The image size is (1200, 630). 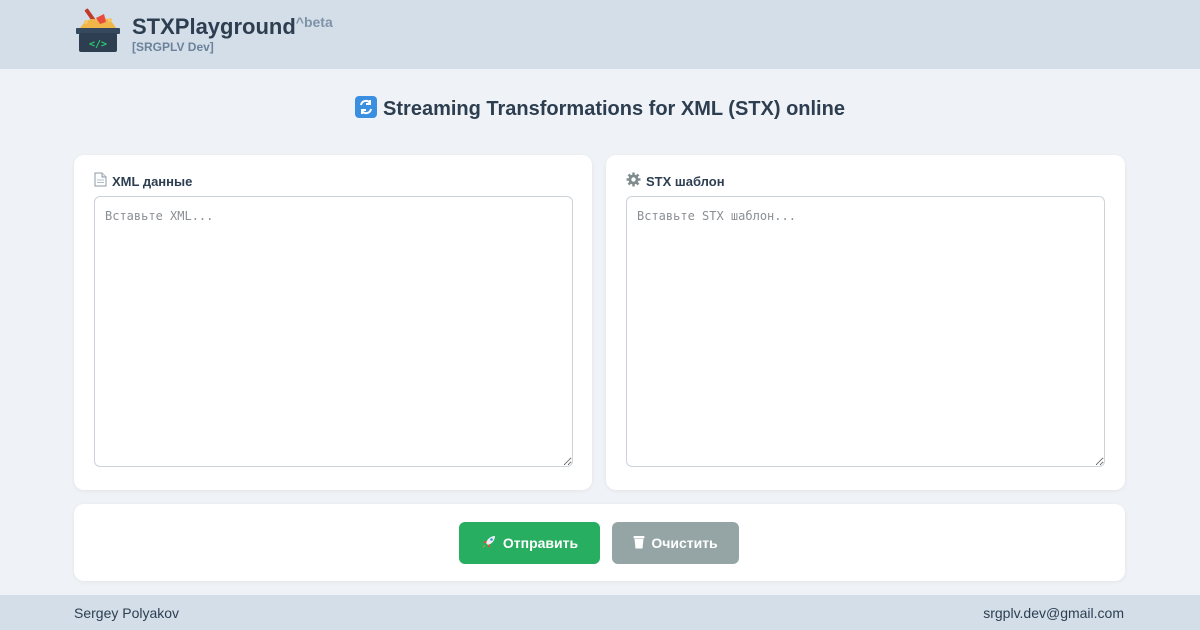 I want to click on sandbox-code-icon: </>, so click(x=98, y=30).